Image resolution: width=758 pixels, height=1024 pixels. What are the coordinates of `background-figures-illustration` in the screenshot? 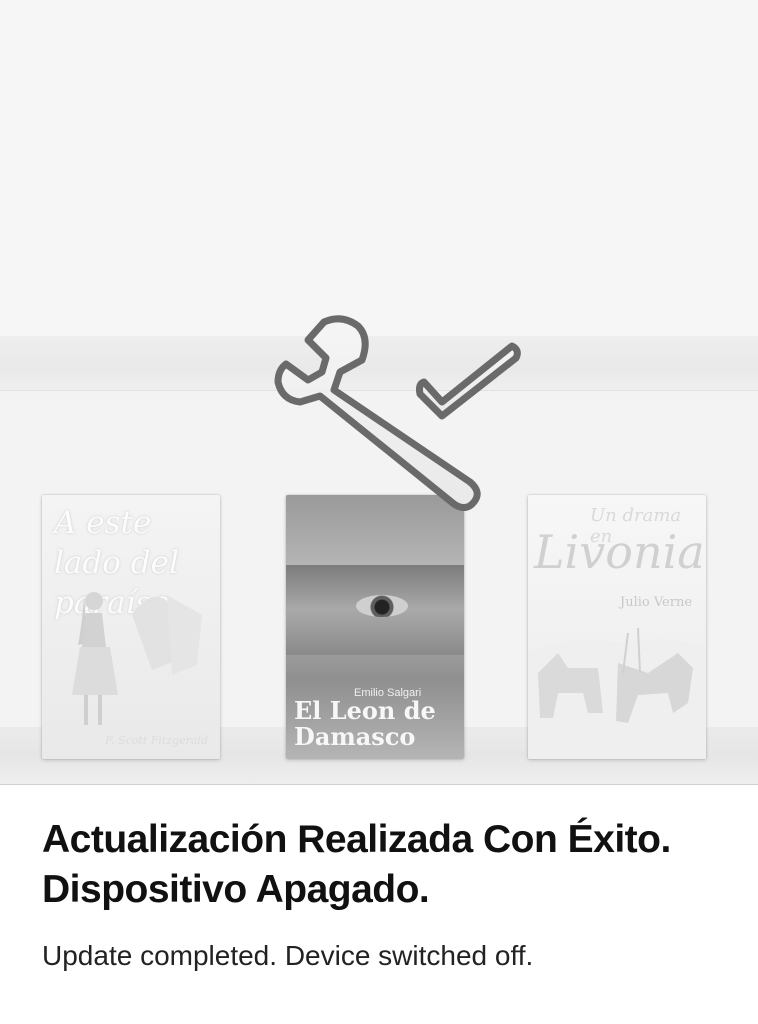 It's located at (167, 635).